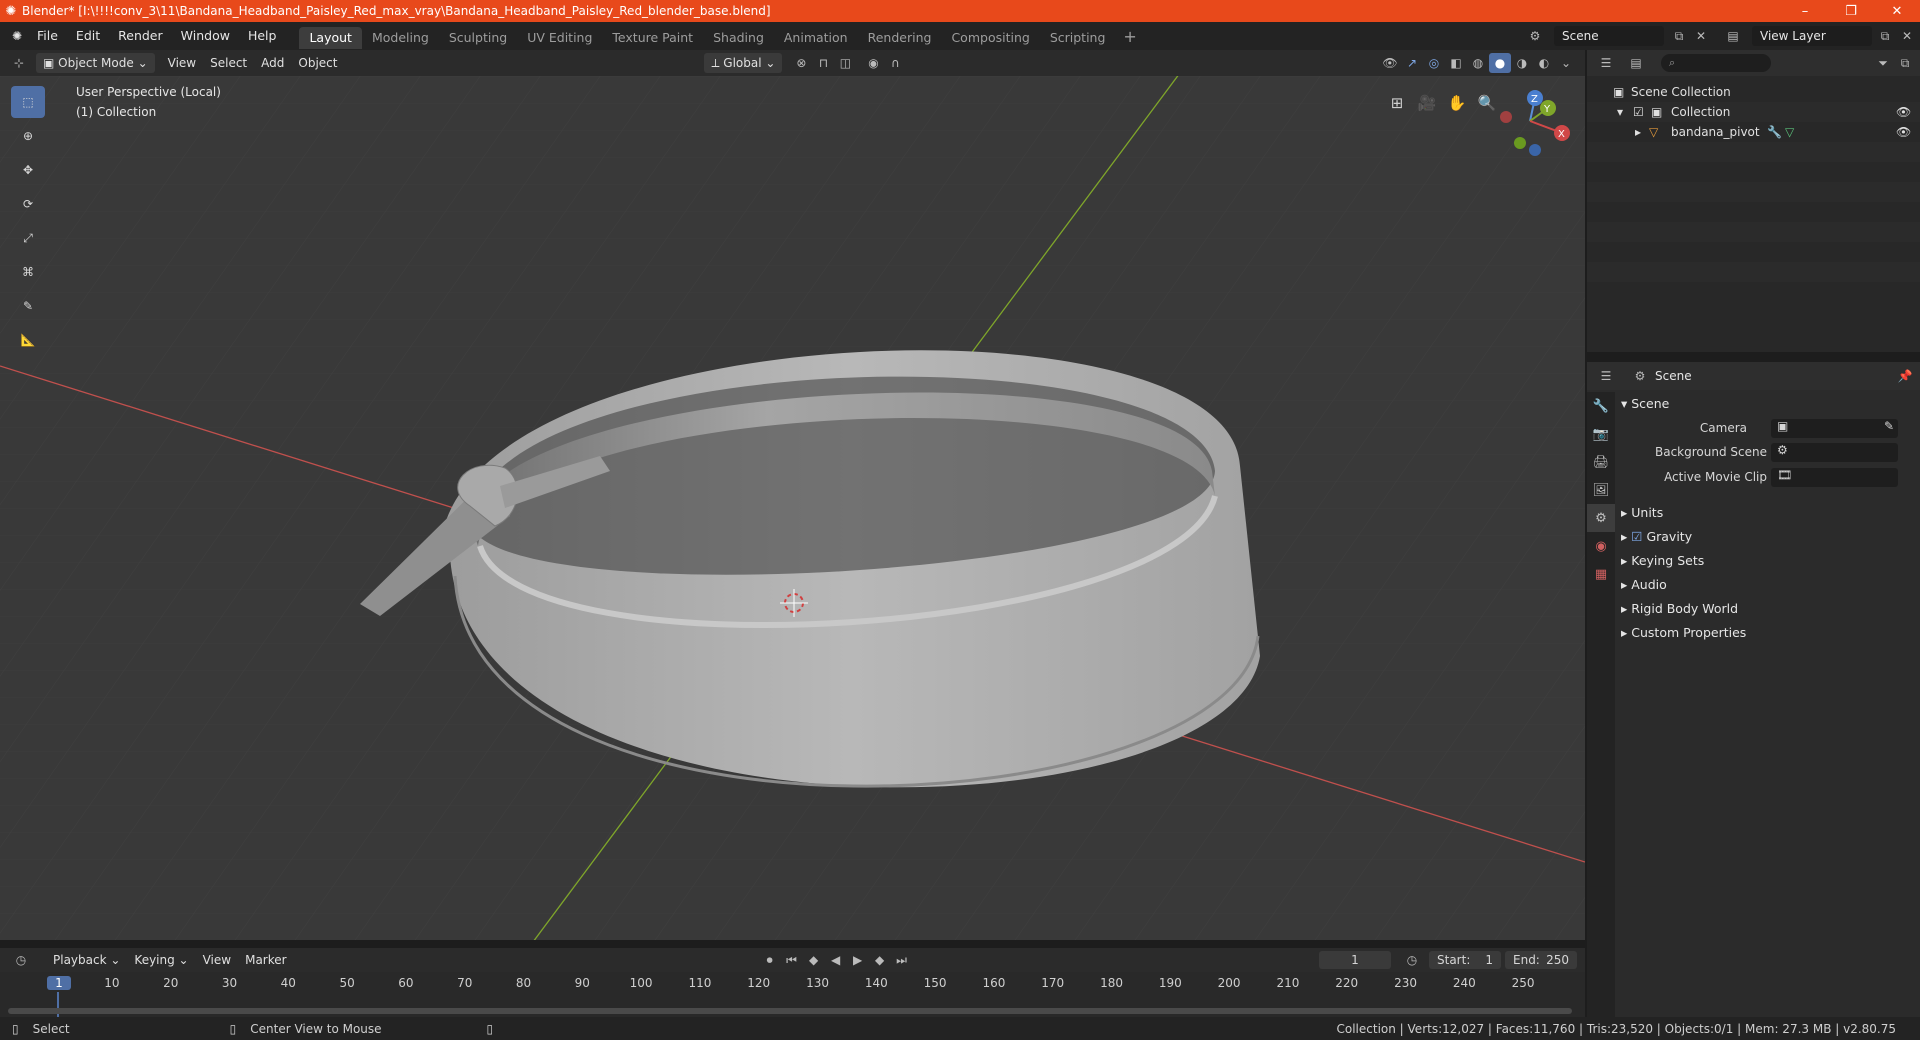 This screenshot has width=1920, height=1040. What do you see at coordinates (1390, 63) in the screenshot?
I see `visibility-icon: 👁` at bounding box center [1390, 63].